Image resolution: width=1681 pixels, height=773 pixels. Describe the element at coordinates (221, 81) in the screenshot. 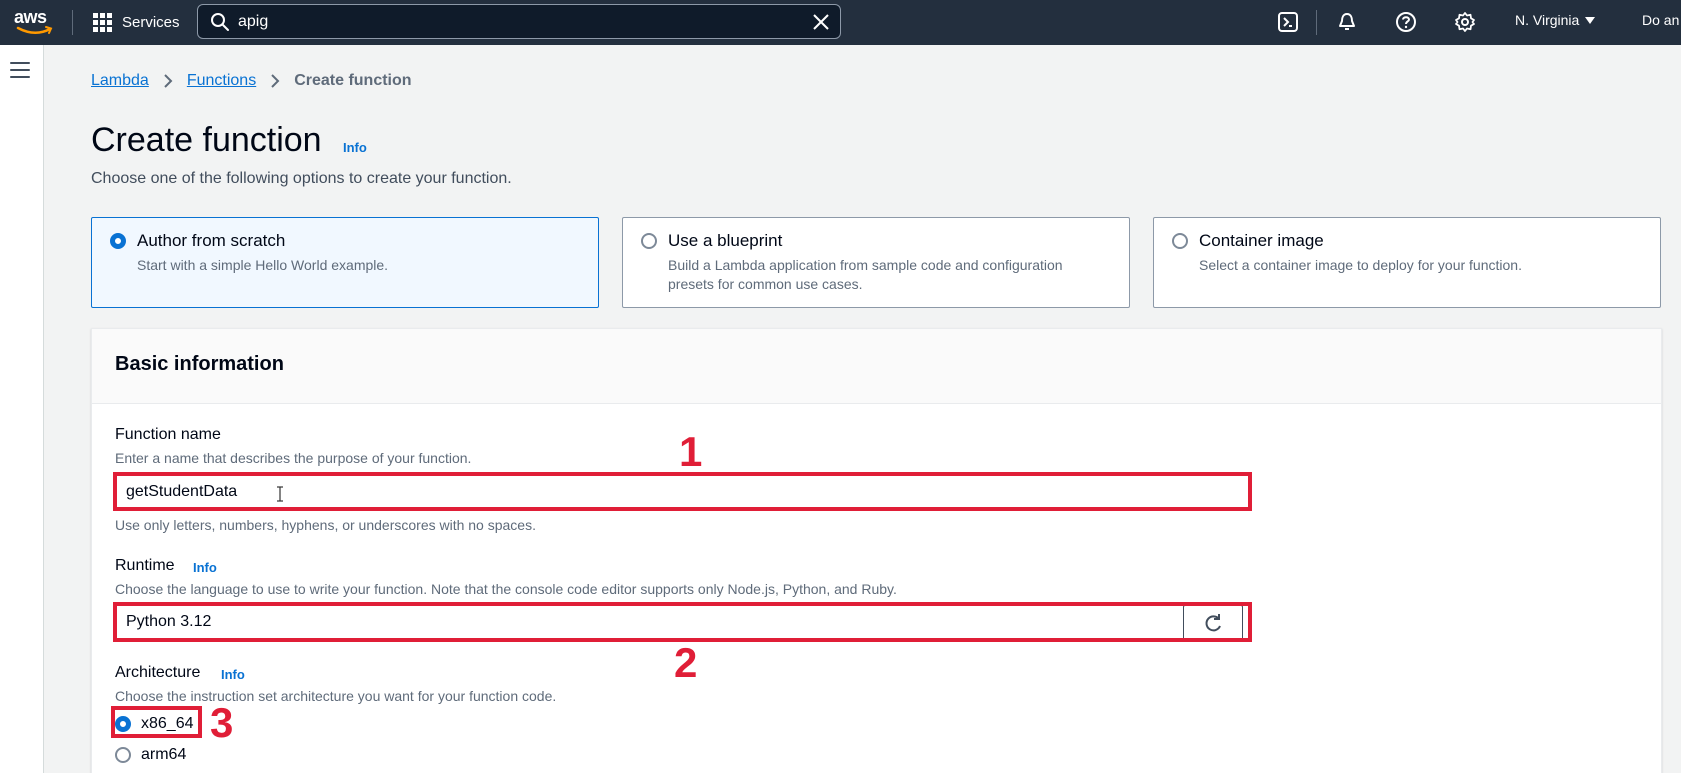

I see `breadcrumb-functions-link: Functions` at that location.